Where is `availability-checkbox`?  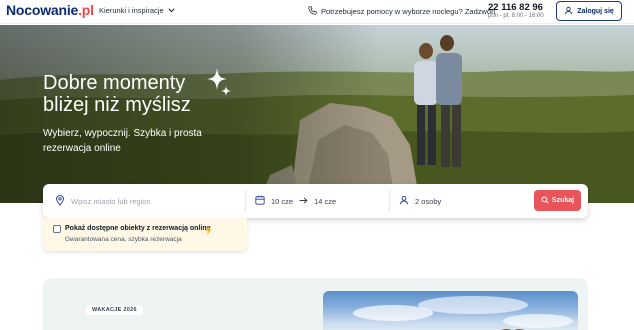
availability-checkbox is located at coordinates (57, 229).